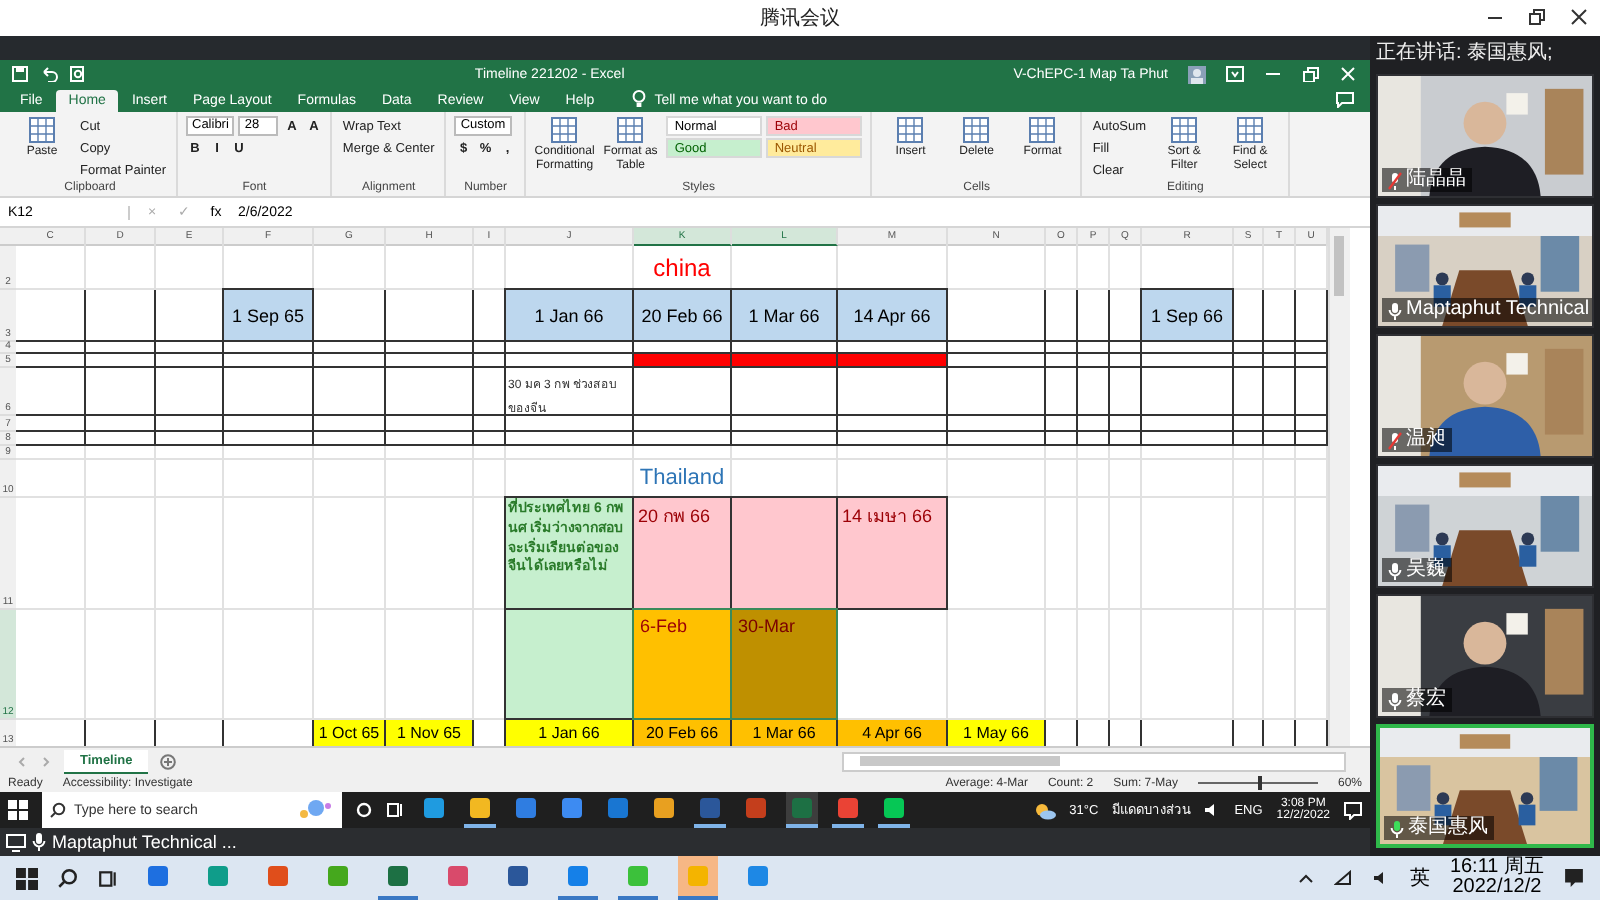  Describe the element at coordinates (997, 733) in the screenshot. I see `table-cell: 1 May 66` at that location.